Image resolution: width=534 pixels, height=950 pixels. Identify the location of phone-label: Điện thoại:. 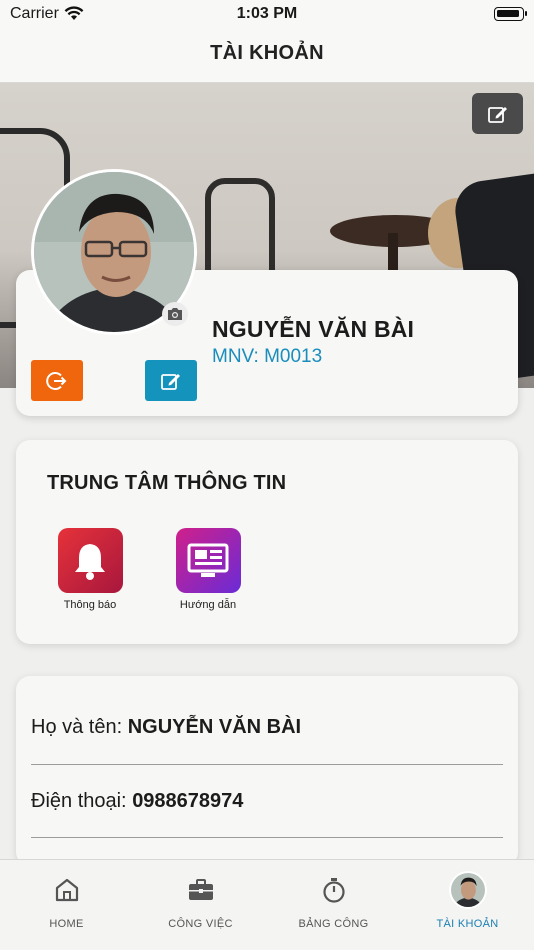
(79, 801).